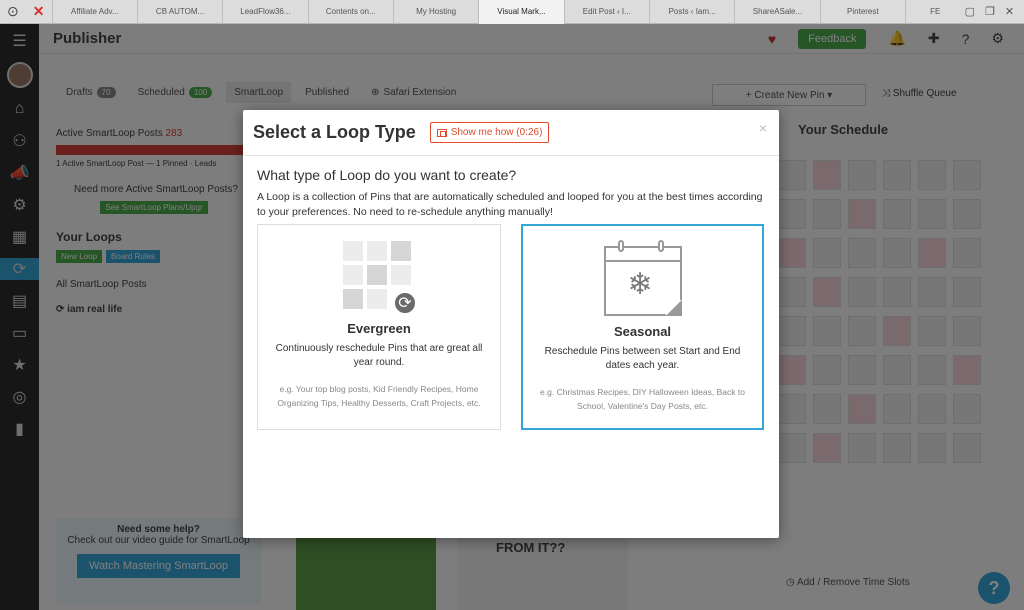 Image resolution: width=1024 pixels, height=610 pixels. Describe the element at coordinates (642, 331) in the screenshot. I see `seasonal-title: Seasonal` at that location.